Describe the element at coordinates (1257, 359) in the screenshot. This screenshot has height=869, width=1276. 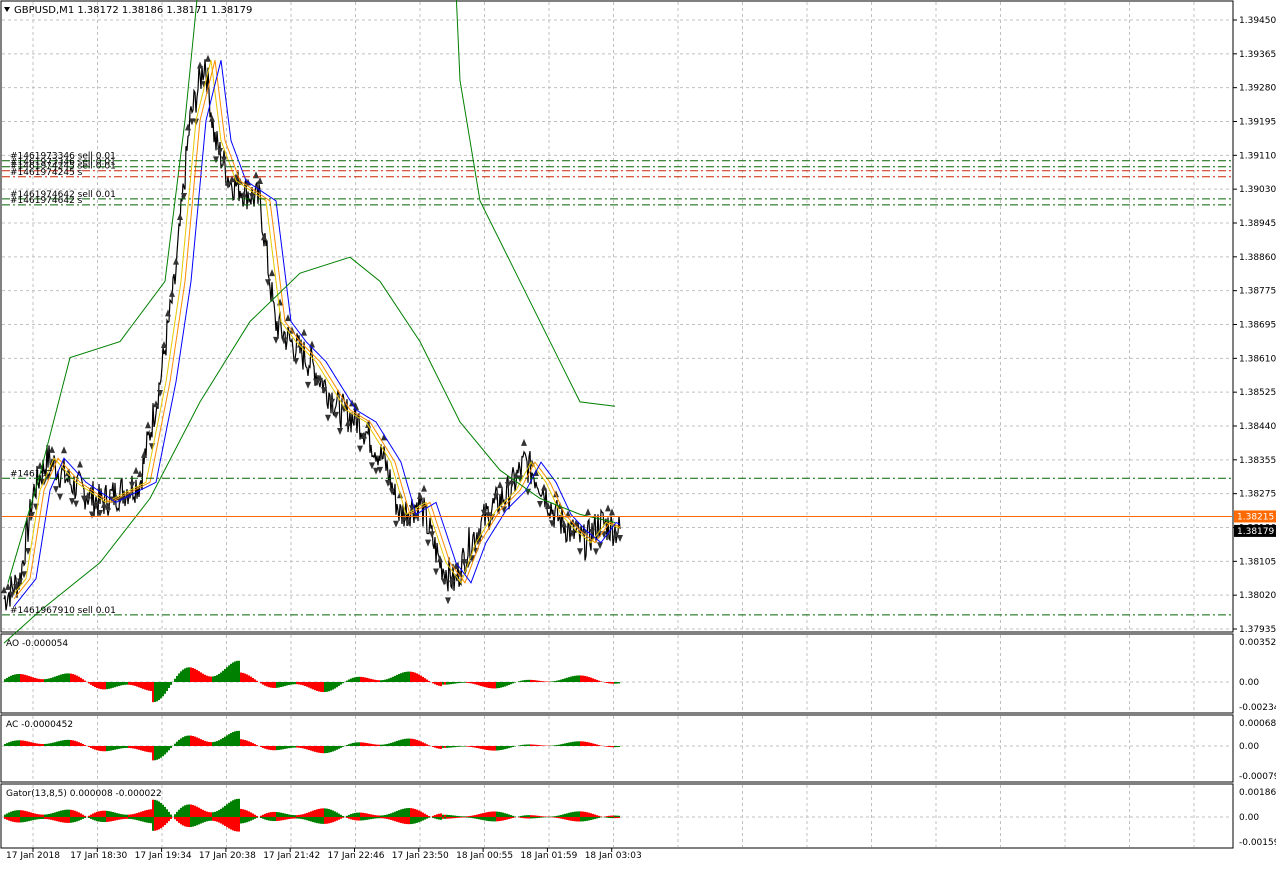
I see `price-tick-label: 1.38610` at that location.